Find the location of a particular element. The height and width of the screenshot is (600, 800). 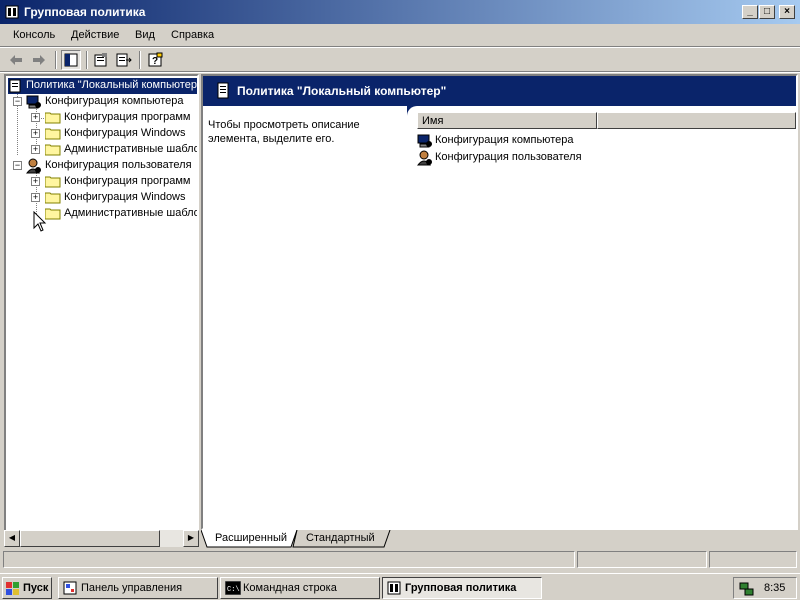

help-button: ? is located at coordinates (155, 60).